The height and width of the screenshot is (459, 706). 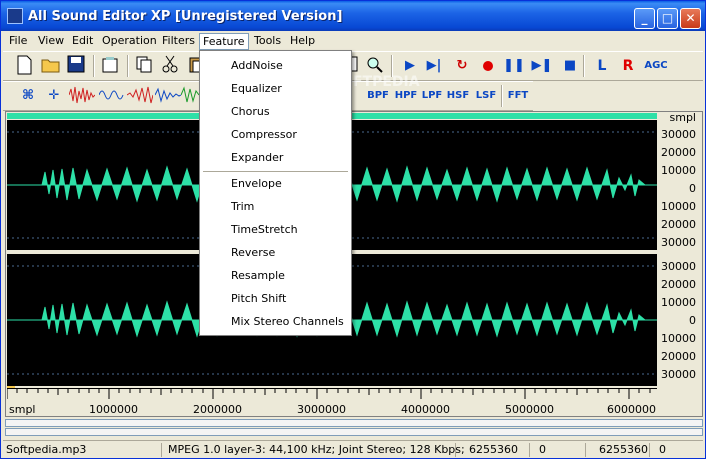 What do you see at coordinates (257, 157) in the screenshot?
I see `menu-item-expander: Expander` at bounding box center [257, 157].